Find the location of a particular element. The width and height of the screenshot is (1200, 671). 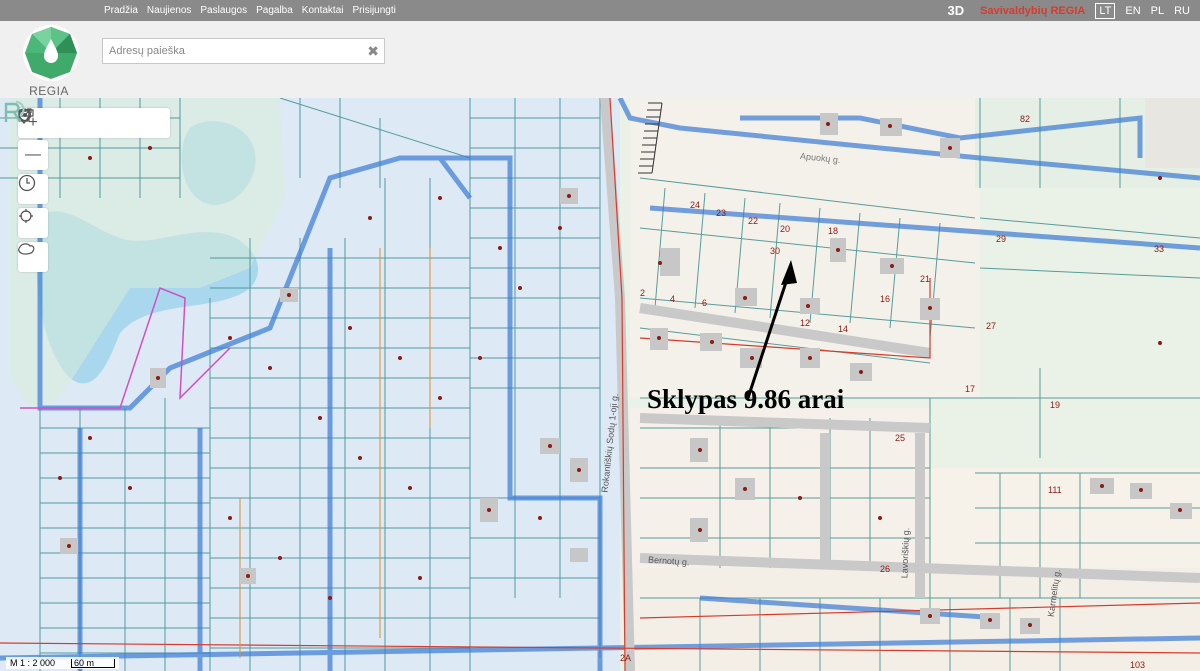

map-toolbar: + is located at coordinates (94, 123).